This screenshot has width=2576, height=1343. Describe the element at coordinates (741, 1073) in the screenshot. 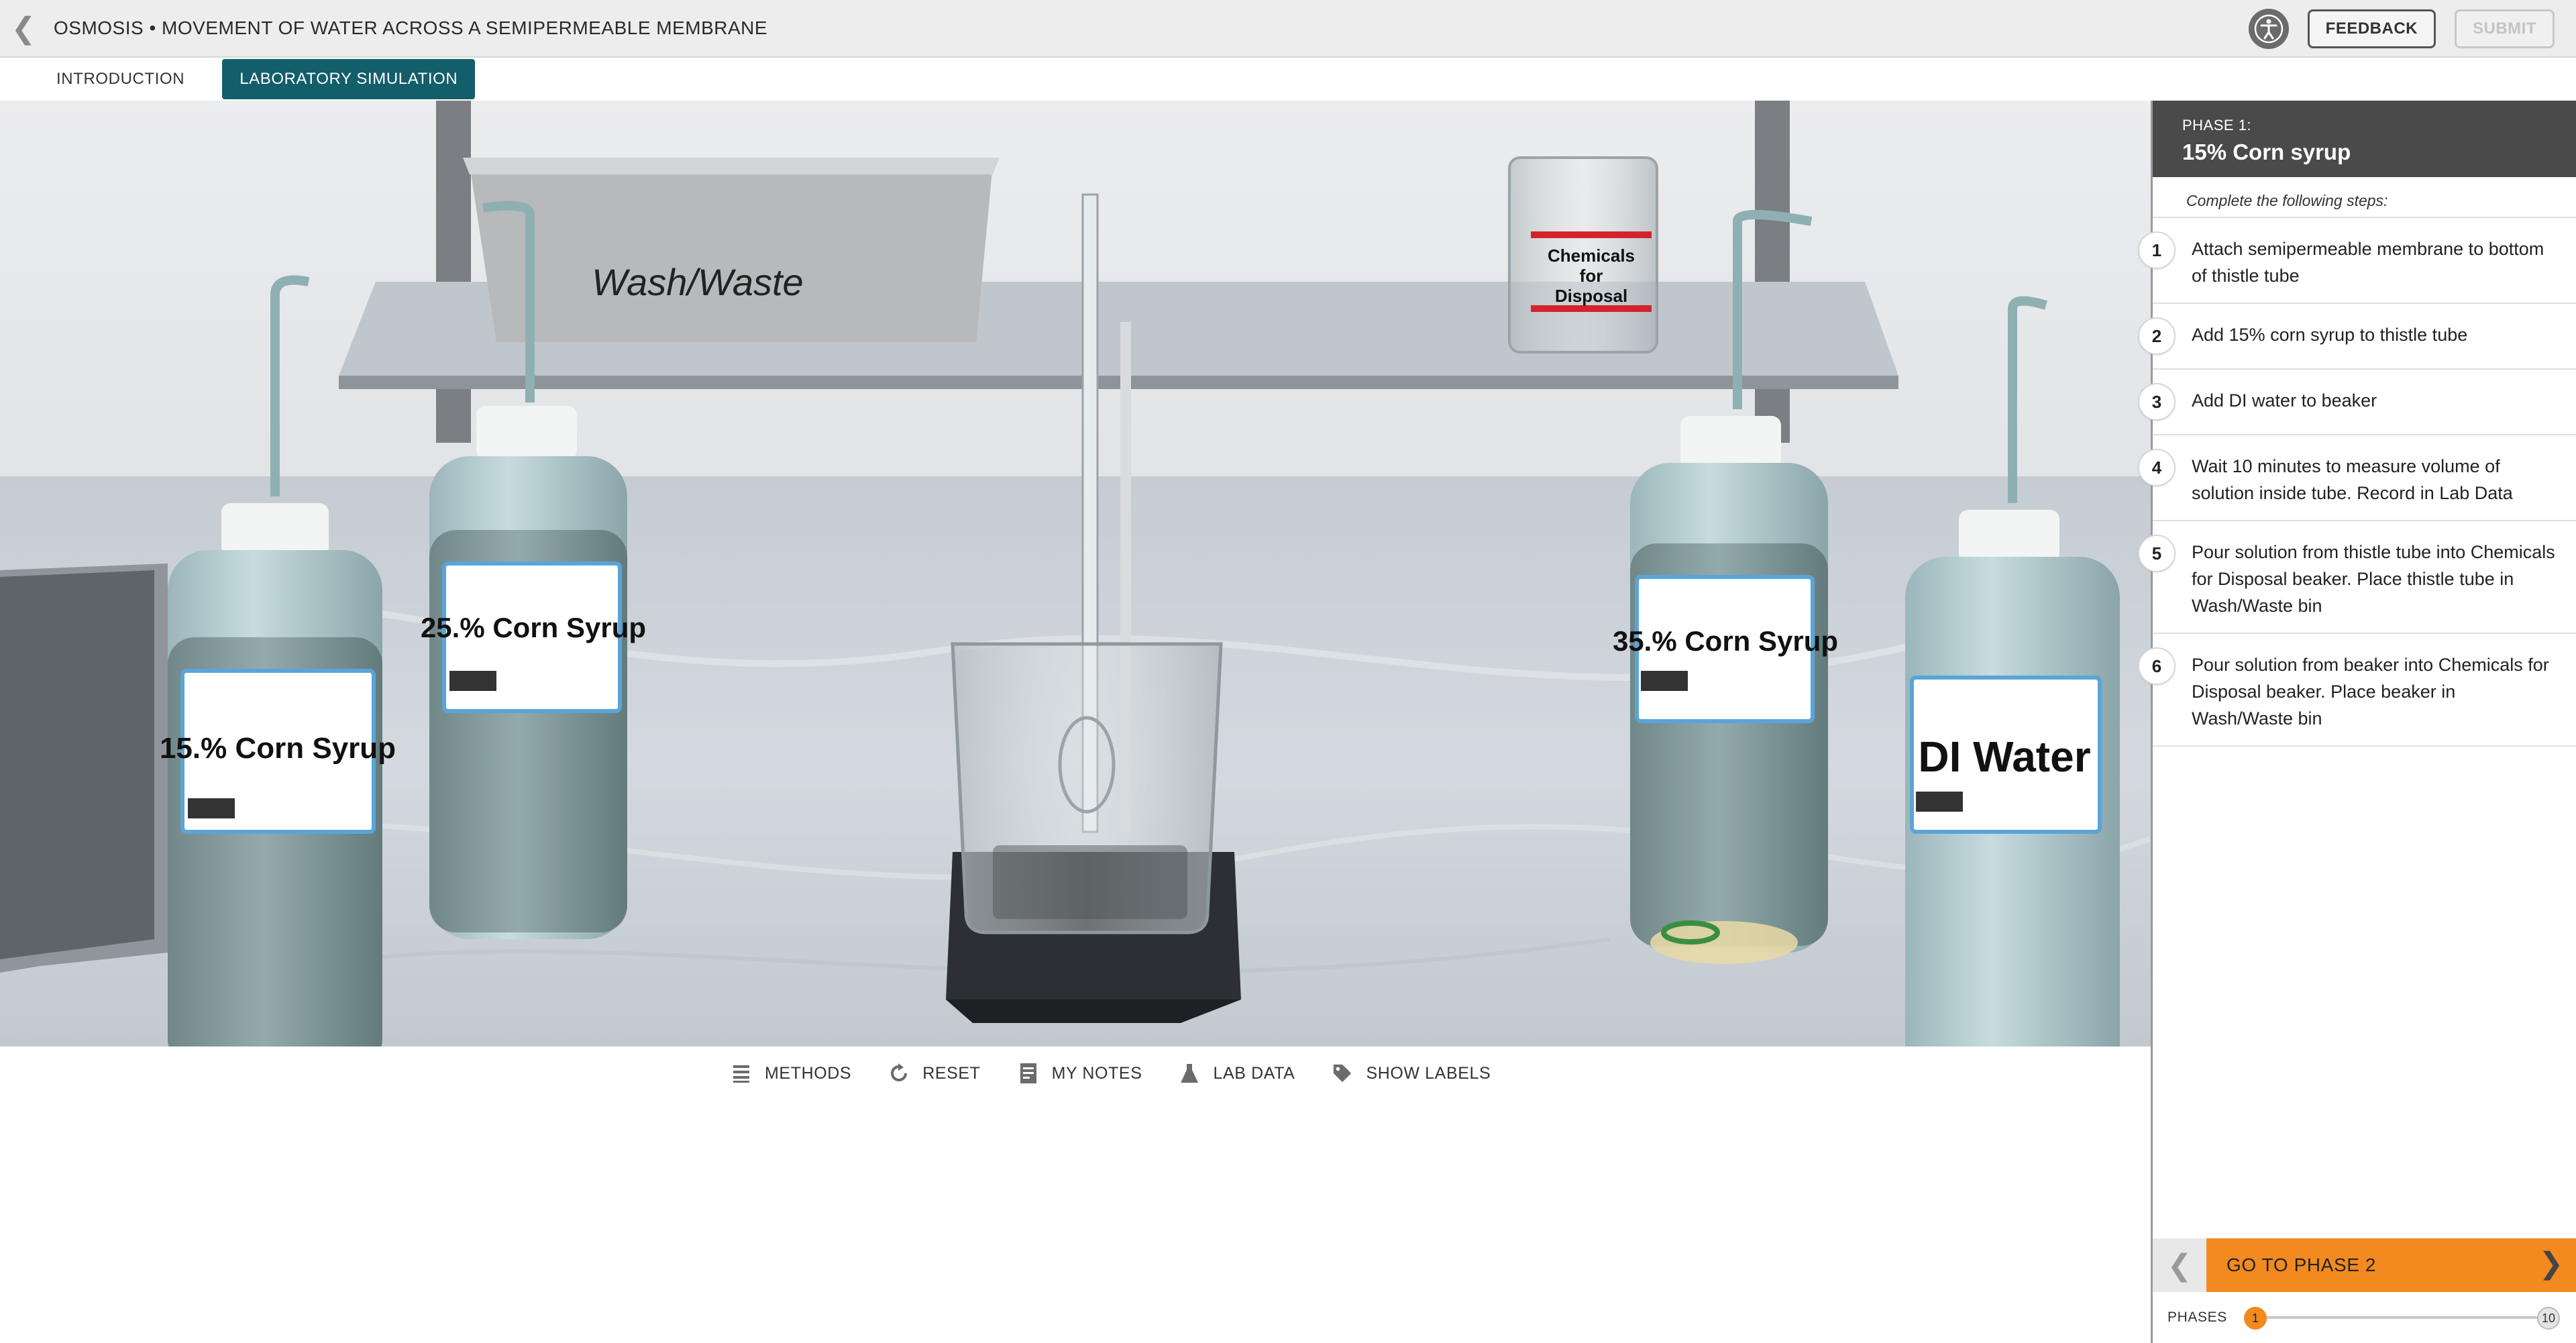

I see `list-icon` at that location.